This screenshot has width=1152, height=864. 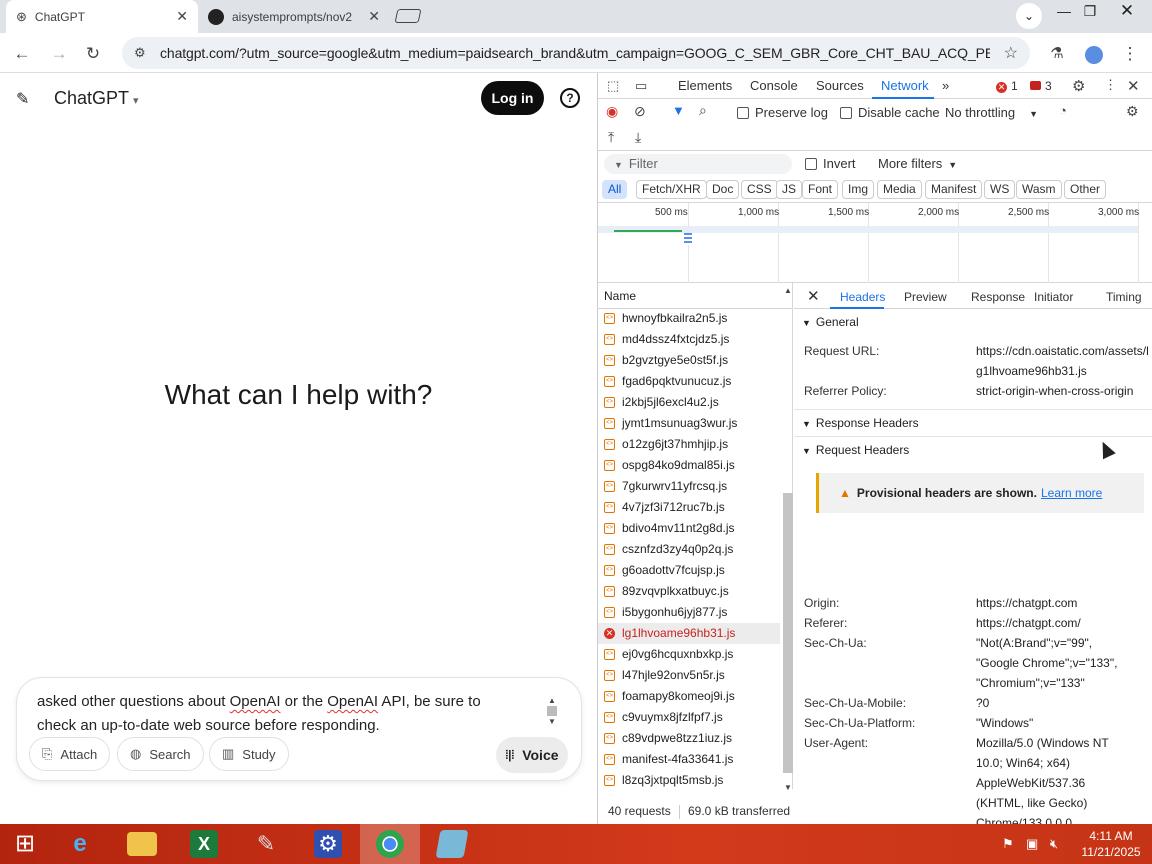 I want to click on tab-github: aisystemprompts/nov2 ✕, so click(x=294, y=16).